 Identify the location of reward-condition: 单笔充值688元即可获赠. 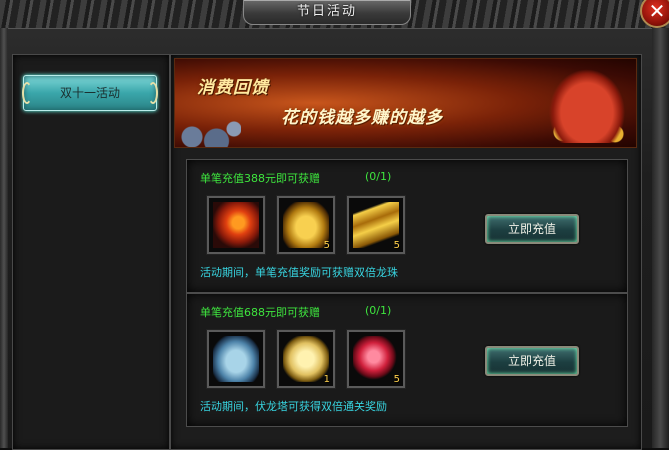
(260, 312).